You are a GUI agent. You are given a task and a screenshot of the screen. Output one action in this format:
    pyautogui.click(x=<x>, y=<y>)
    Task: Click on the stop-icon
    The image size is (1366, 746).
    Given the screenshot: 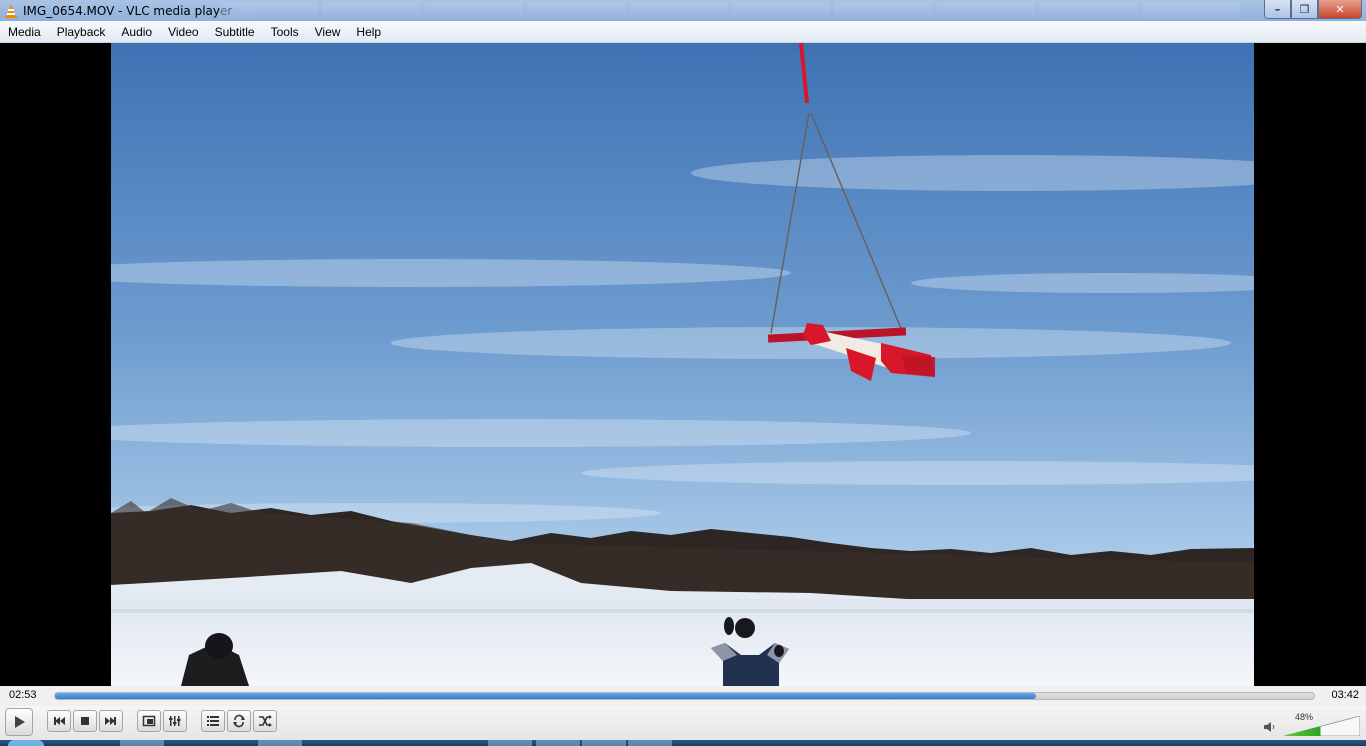 What is the action you would take?
    pyautogui.click(x=85, y=721)
    